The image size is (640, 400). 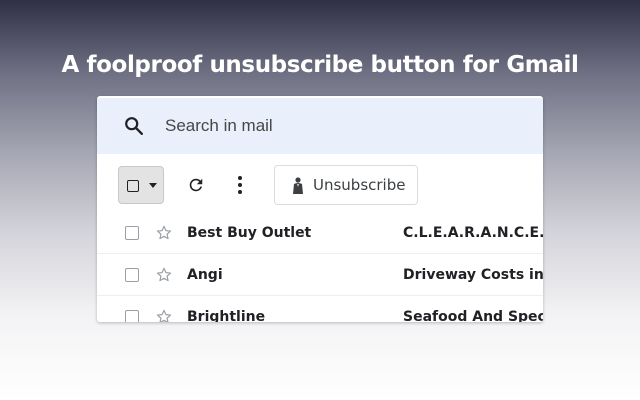 What do you see at coordinates (133, 186) in the screenshot?
I see `checkbox-icon` at bounding box center [133, 186].